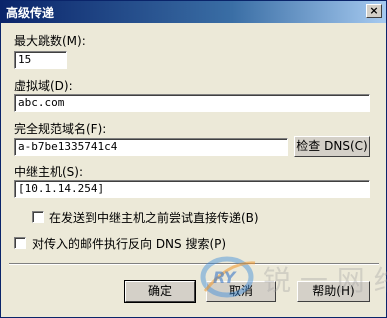  I want to click on max-hops-input: 15, so click(40, 60).